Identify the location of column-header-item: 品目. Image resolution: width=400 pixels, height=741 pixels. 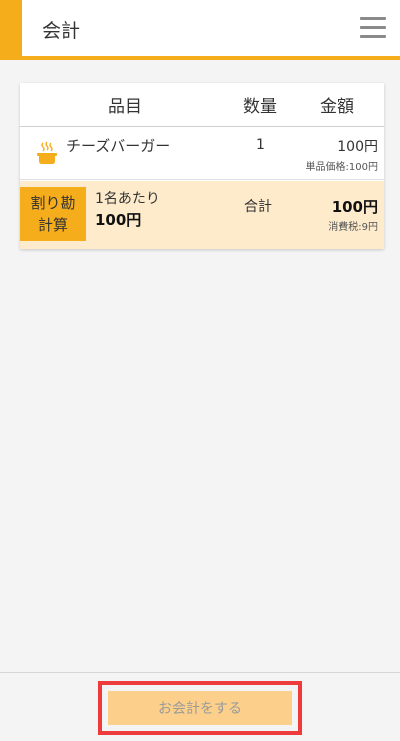
(125, 107).